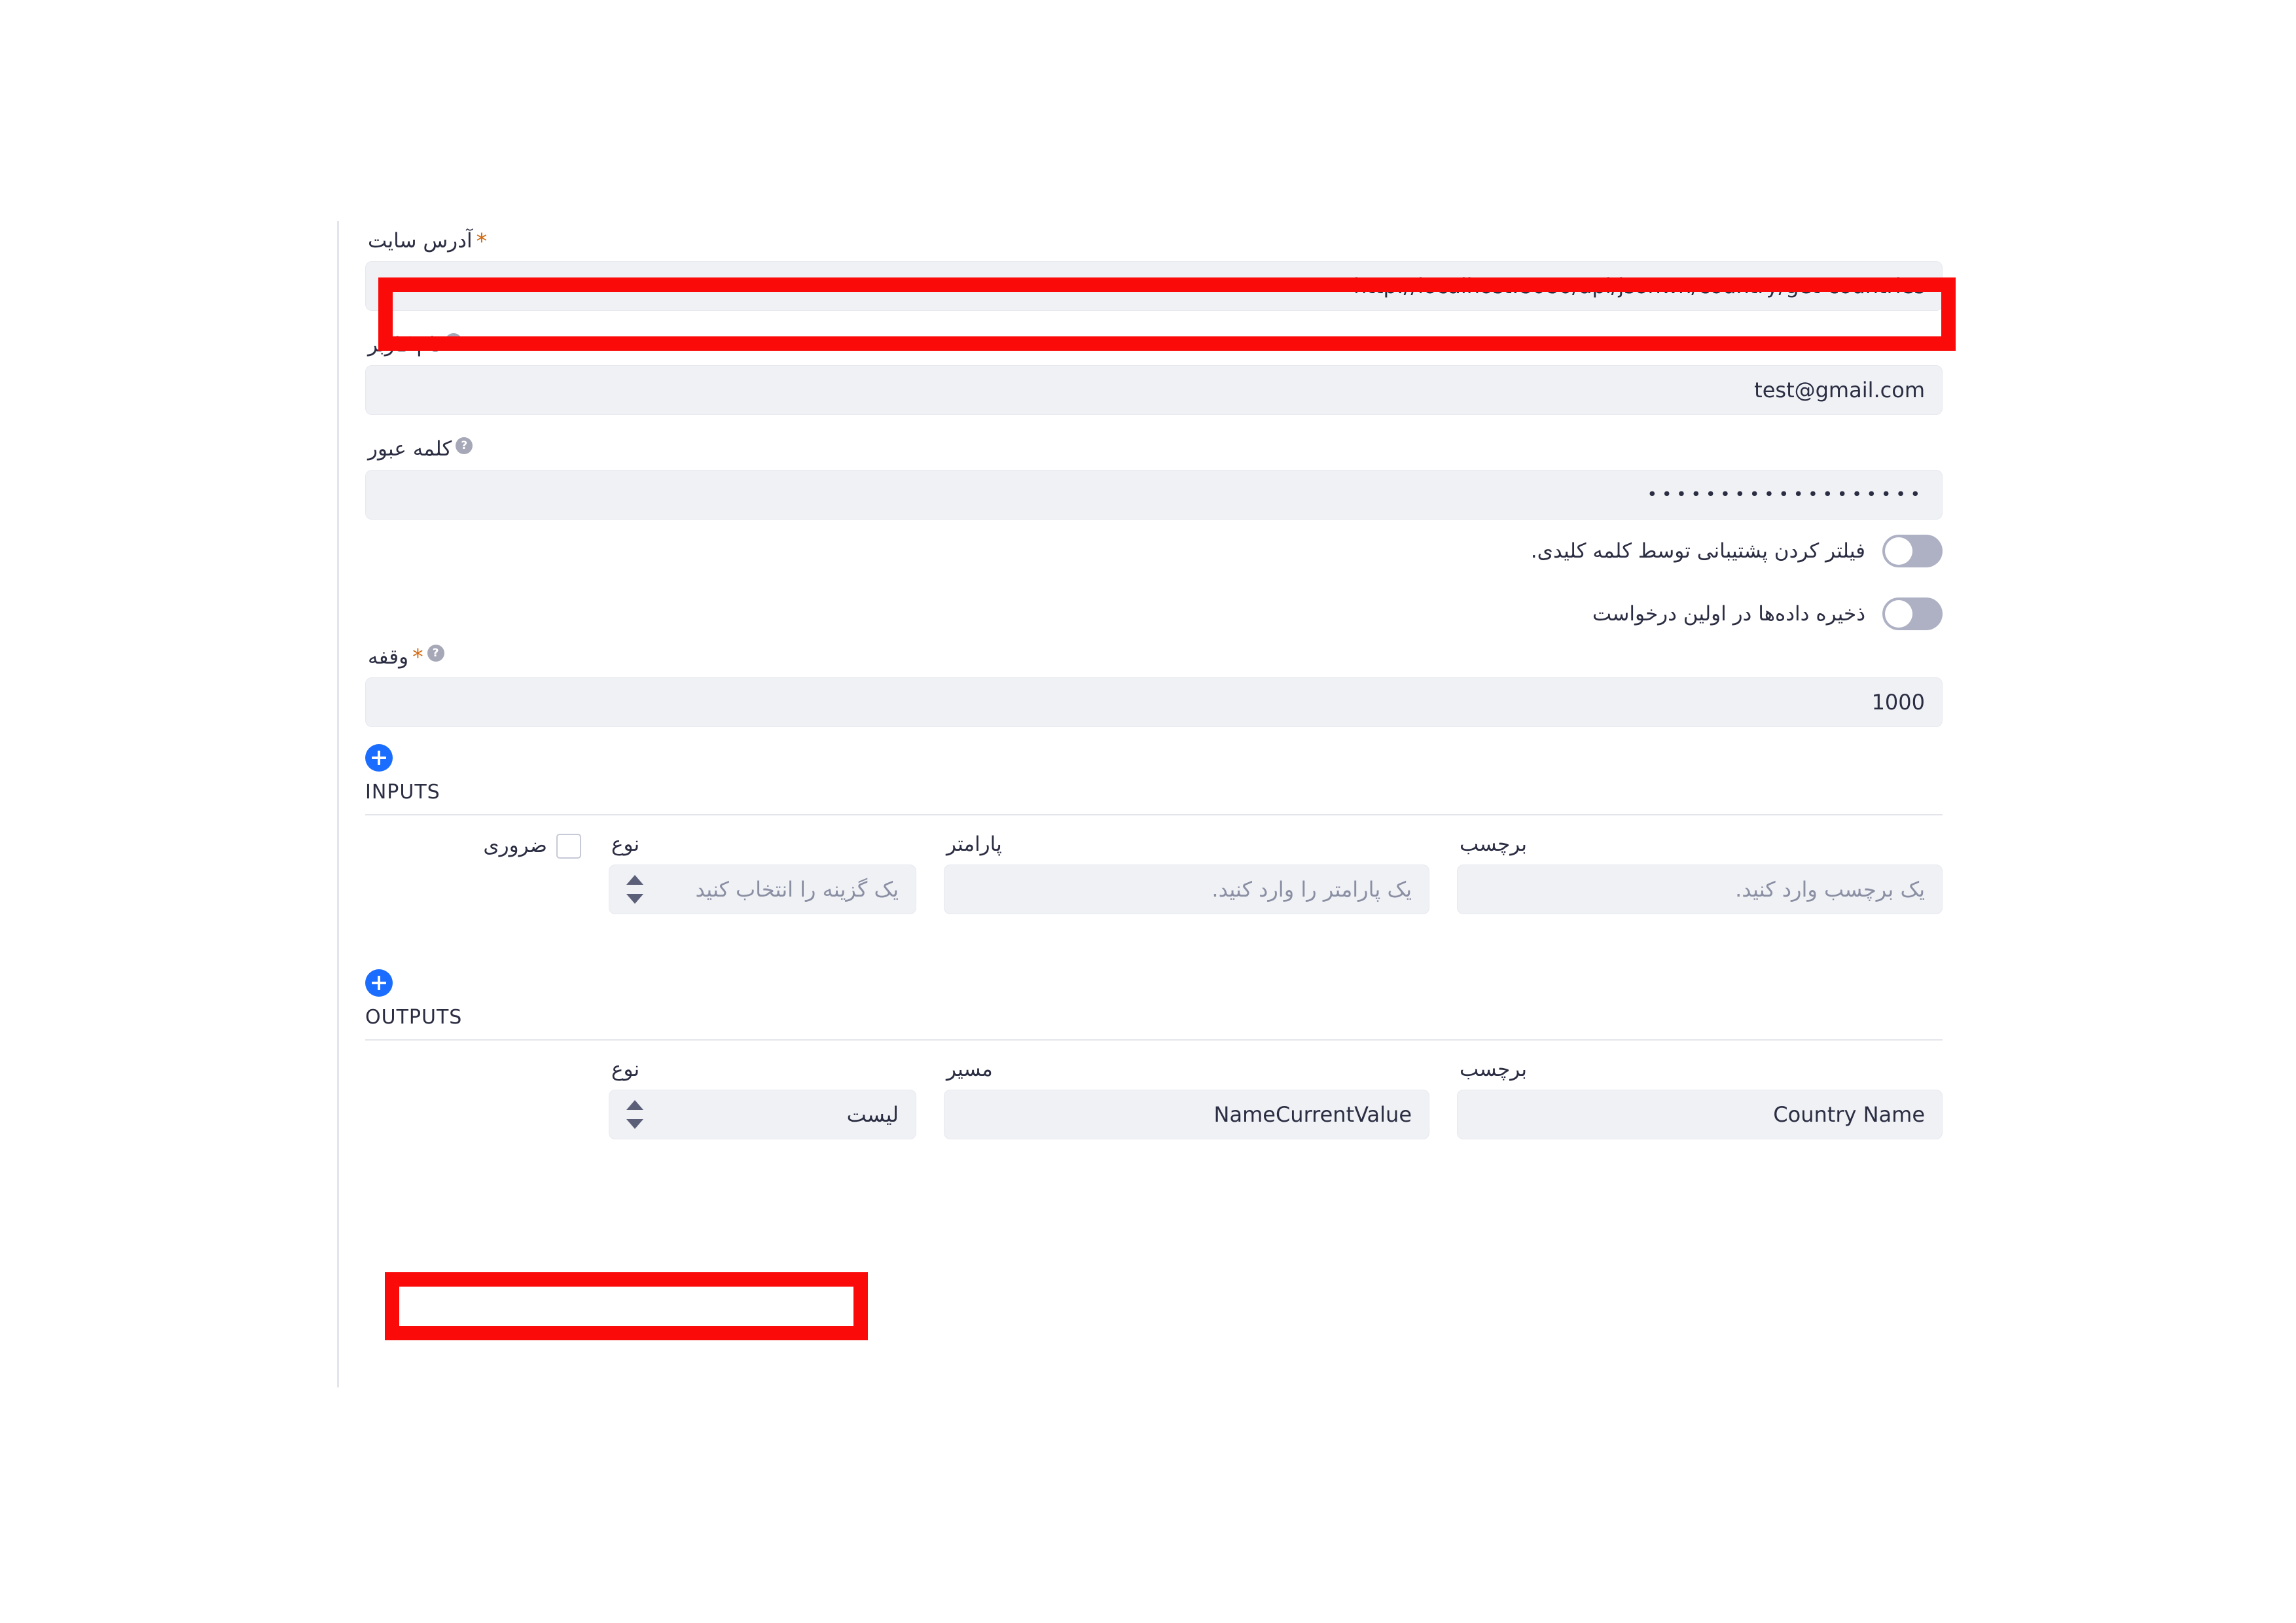  I want to click on input-type-select-value: یک گزینه را انتخاب کنید, so click(797, 889).